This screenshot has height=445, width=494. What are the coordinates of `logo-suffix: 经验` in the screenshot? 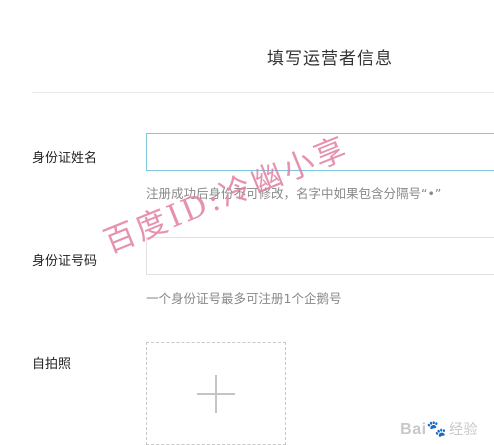 It's located at (463, 429).